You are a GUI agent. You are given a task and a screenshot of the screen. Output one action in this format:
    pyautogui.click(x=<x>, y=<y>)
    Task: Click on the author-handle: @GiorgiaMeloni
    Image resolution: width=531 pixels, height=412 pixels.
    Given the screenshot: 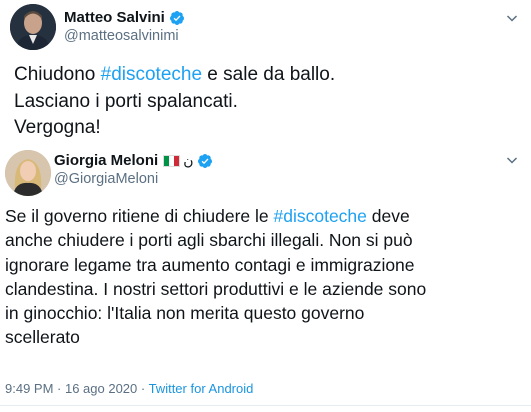 What is the action you would take?
    pyautogui.click(x=106, y=179)
    